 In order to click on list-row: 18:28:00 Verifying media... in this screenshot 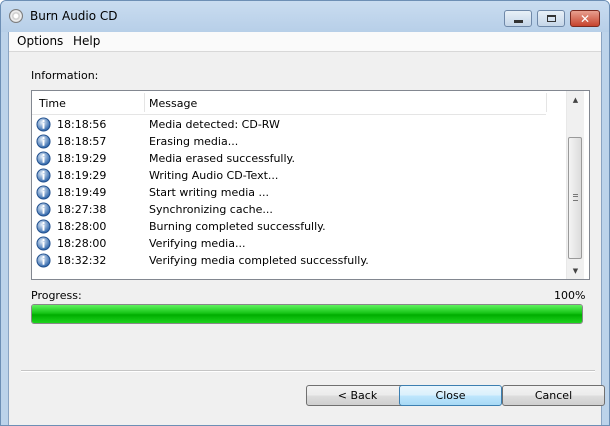, I will do `click(299, 243)`.